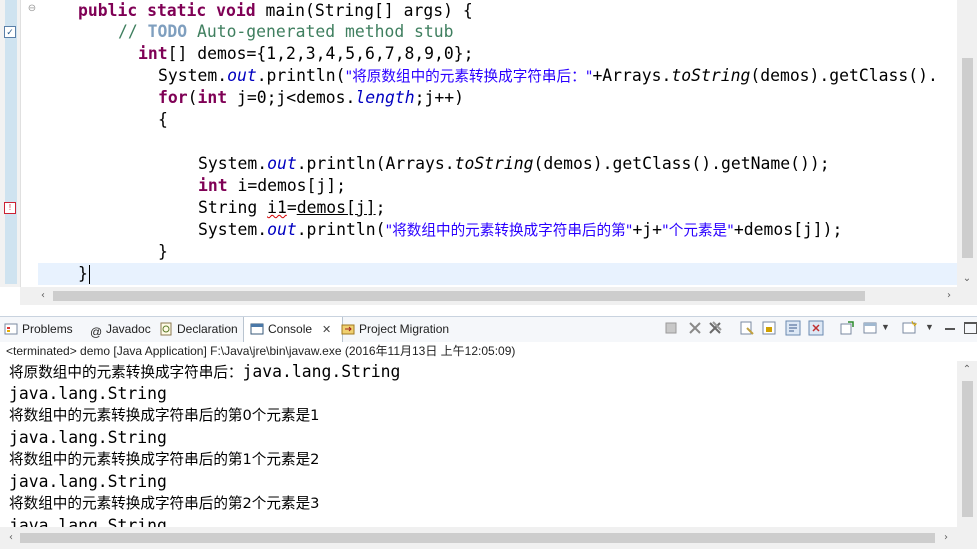 The height and width of the screenshot is (549, 977). What do you see at coordinates (816, 328) in the screenshot?
I see `show-console-icon` at bounding box center [816, 328].